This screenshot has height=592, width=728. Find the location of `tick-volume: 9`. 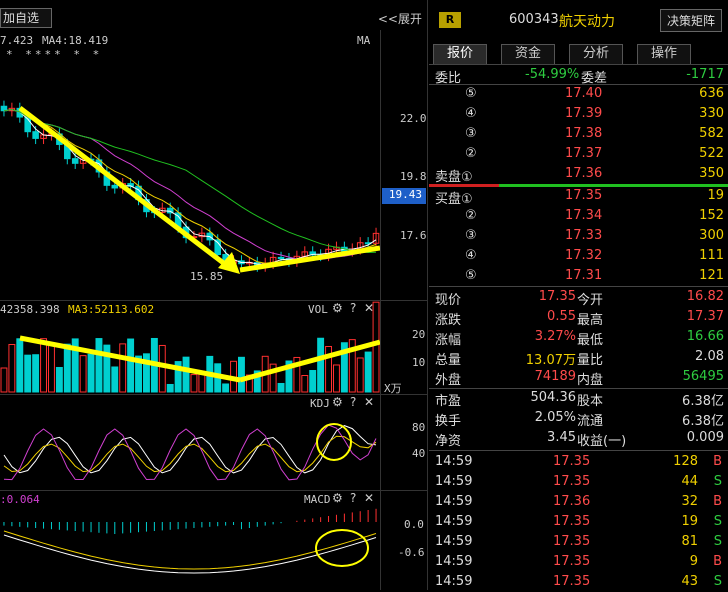

tick-volume: 9 is located at coordinates (693, 561).